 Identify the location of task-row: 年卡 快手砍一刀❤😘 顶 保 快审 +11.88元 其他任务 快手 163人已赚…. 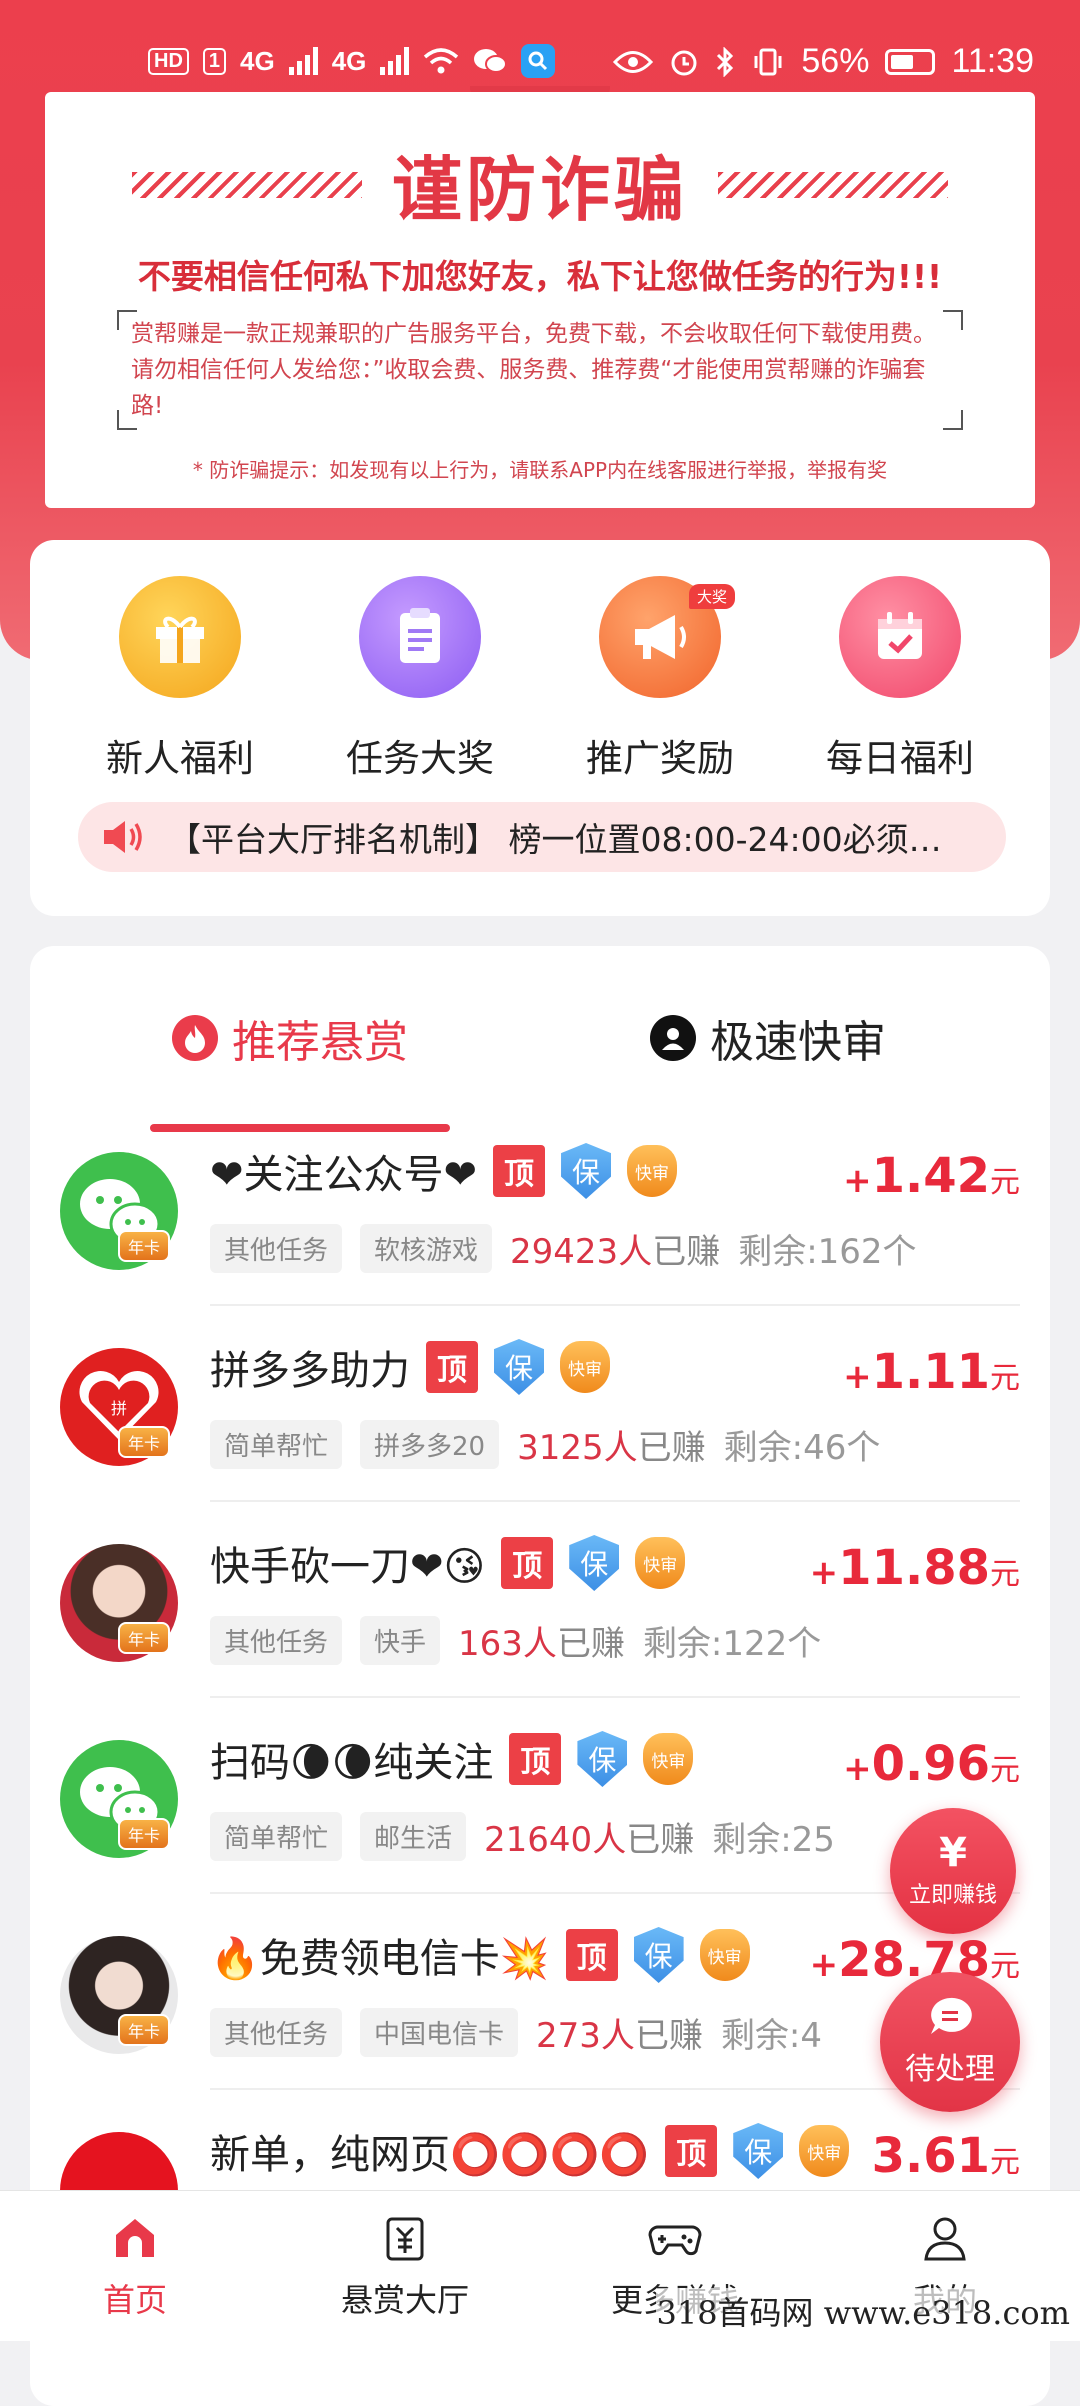
(540, 1600).